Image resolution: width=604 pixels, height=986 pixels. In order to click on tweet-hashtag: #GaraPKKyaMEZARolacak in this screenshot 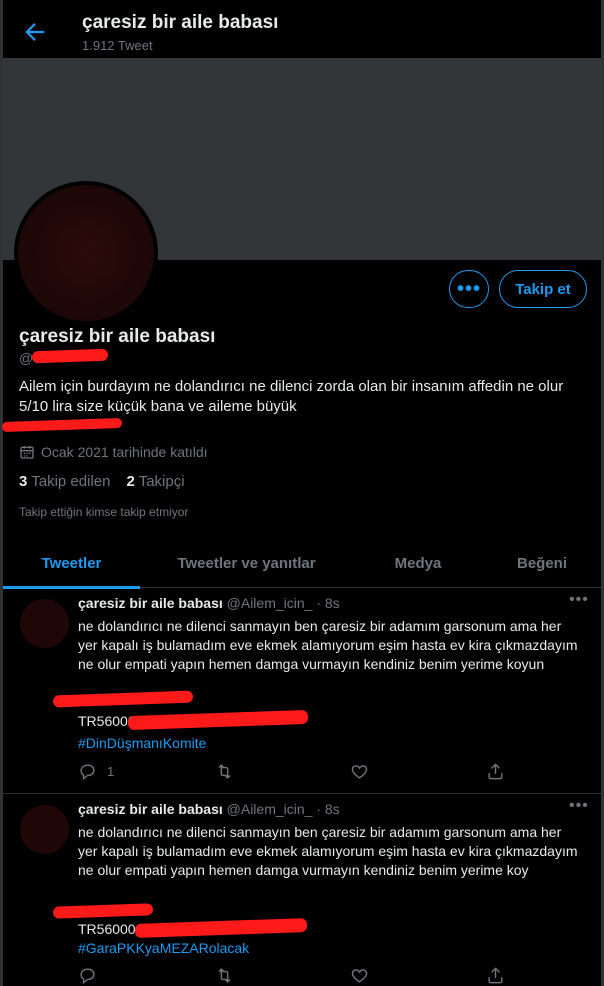, I will do `click(163, 948)`.